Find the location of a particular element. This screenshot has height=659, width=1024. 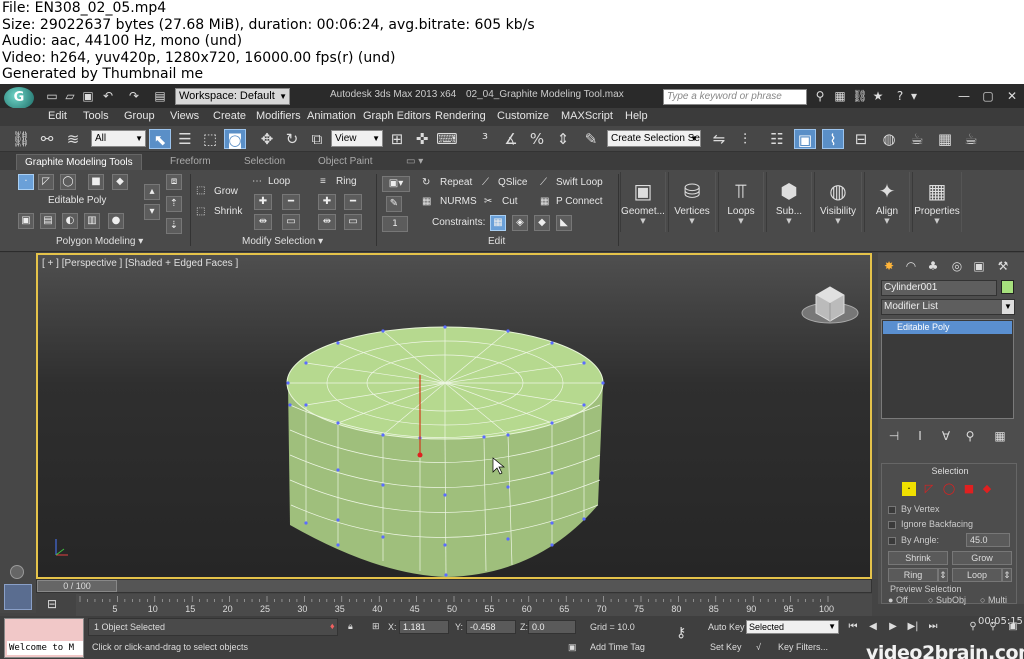

selection-rollout-title: Selection is located at coordinates (950, 471).